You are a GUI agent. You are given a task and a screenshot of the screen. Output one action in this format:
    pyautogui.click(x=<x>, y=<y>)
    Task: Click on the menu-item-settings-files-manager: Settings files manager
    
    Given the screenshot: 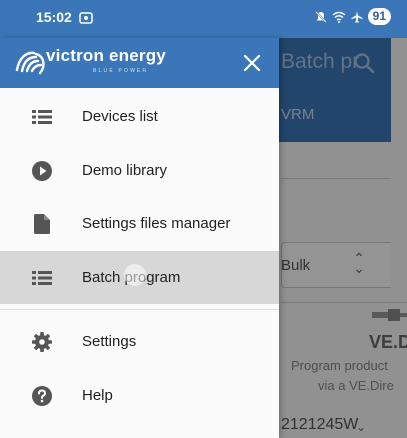 What is the action you would take?
    pyautogui.click(x=139, y=223)
    